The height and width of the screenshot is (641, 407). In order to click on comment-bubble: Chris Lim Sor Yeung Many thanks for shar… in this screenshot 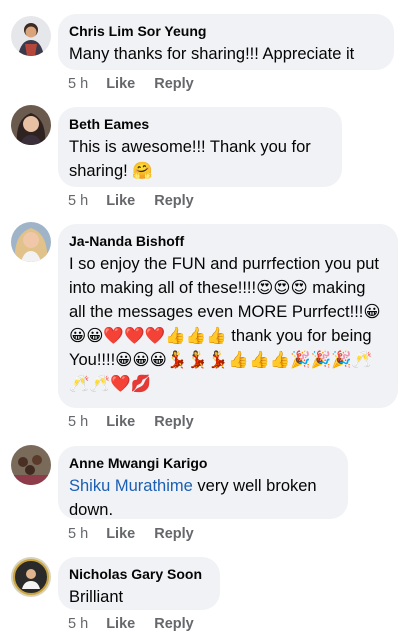, I will do `click(226, 42)`.